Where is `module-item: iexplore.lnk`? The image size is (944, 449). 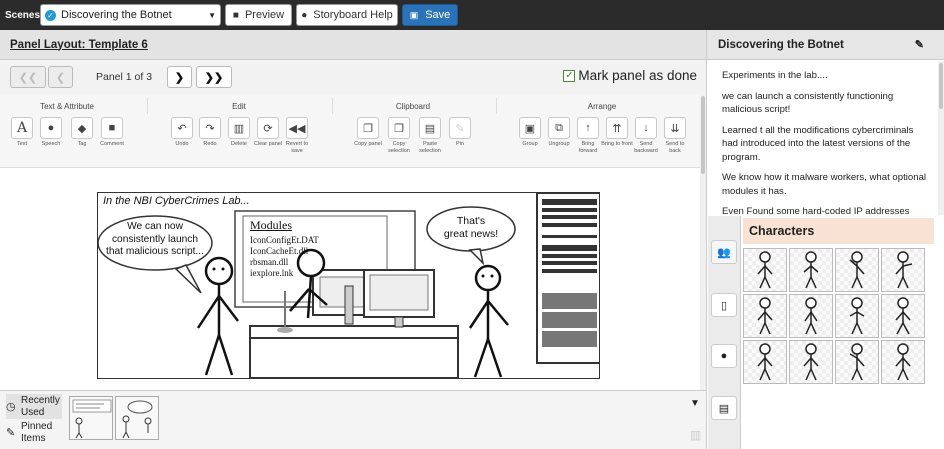 module-item: iexplore.lnk is located at coordinates (272, 273).